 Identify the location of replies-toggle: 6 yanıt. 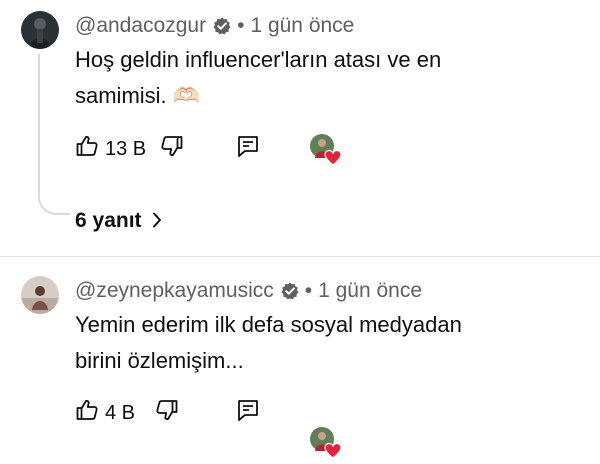
(118, 221).